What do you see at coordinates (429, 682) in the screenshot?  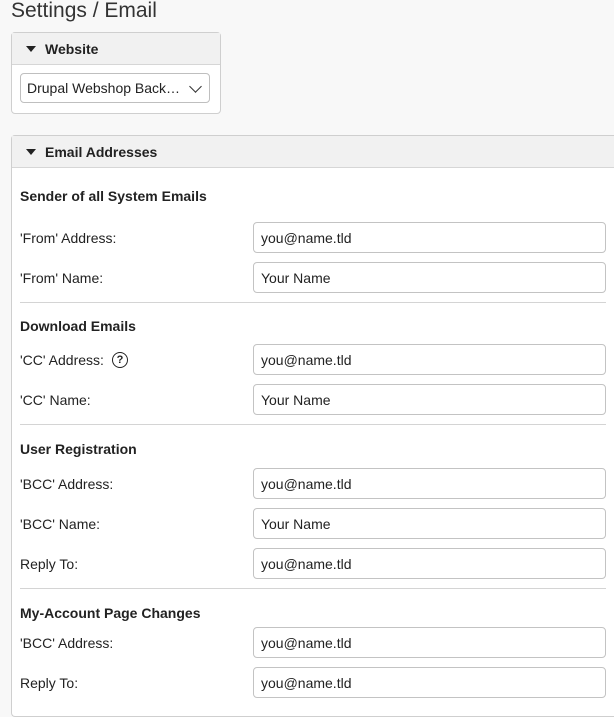 I see `myaccount-reply-to-input` at bounding box center [429, 682].